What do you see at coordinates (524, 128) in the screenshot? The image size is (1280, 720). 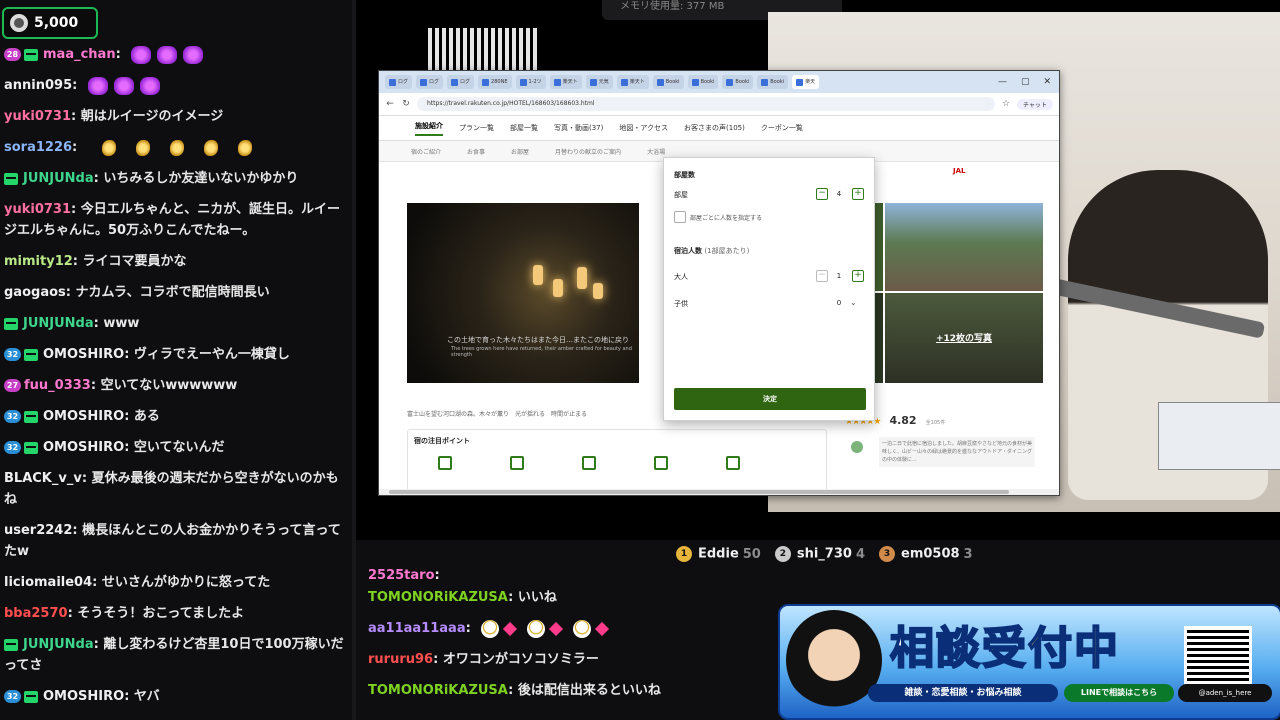 I see `tab-hotel-nav: 部屋一覧` at bounding box center [524, 128].